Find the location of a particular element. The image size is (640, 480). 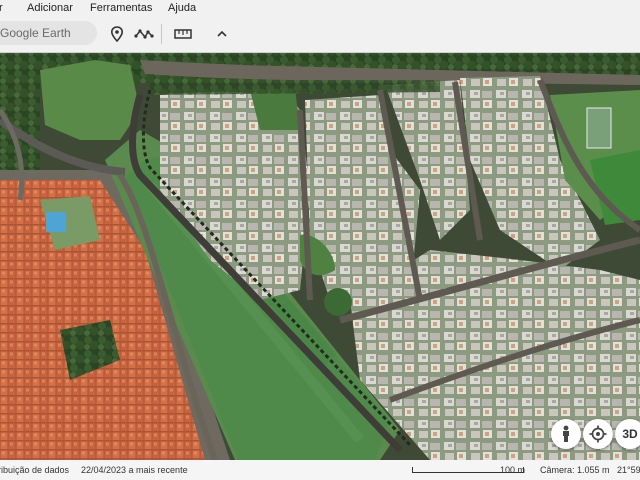

scale-label: 100 m is located at coordinates (513, 470).